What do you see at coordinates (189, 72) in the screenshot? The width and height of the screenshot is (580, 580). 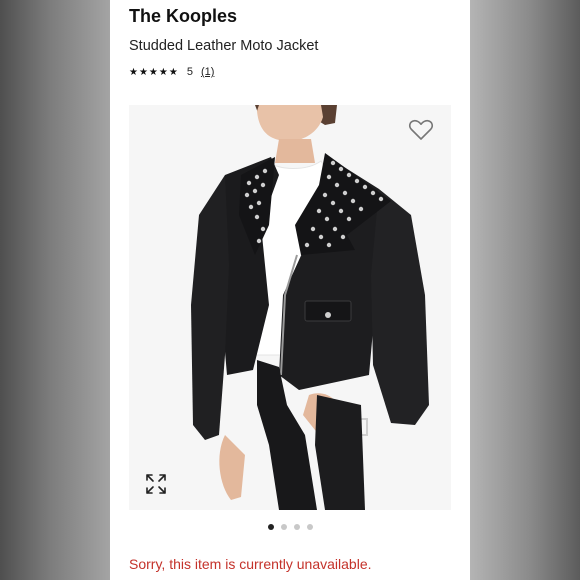 I see `rating-value: 5` at bounding box center [189, 72].